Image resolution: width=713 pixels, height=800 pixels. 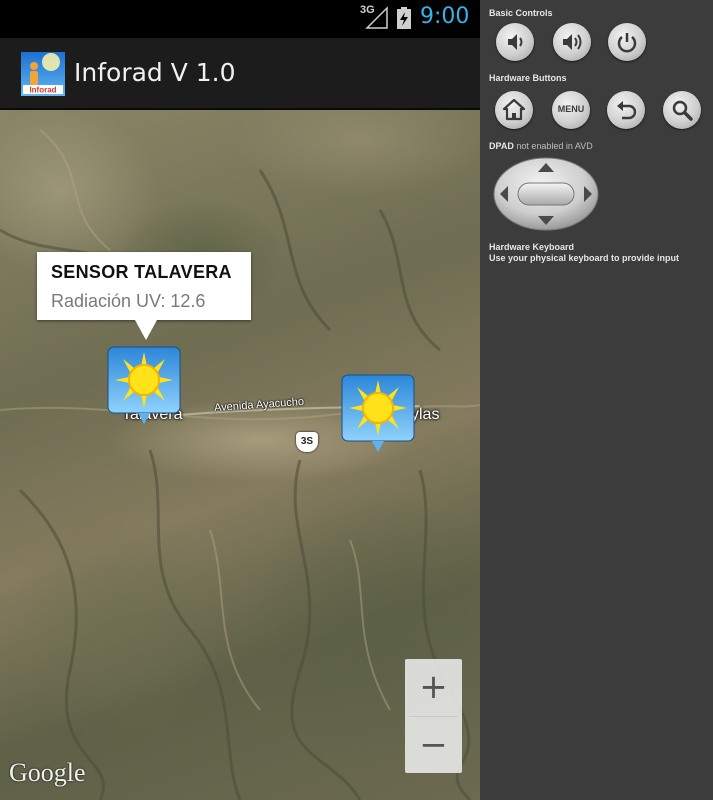 What do you see at coordinates (376, 17) in the screenshot?
I see `signal-icon` at bounding box center [376, 17].